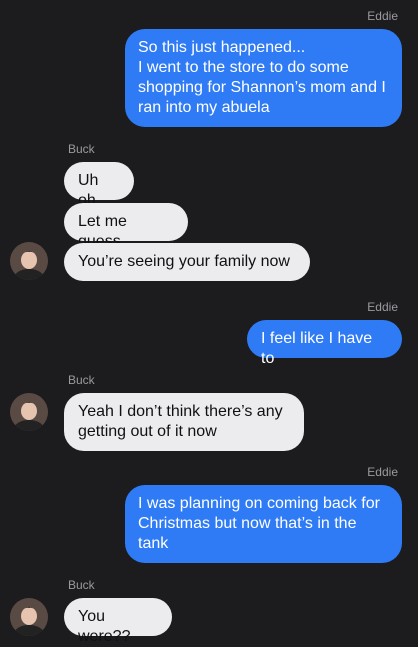 Image resolution: width=418 pixels, height=647 pixels. I want to click on message-bubble-incoming: Let me guess, so click(126, 226).